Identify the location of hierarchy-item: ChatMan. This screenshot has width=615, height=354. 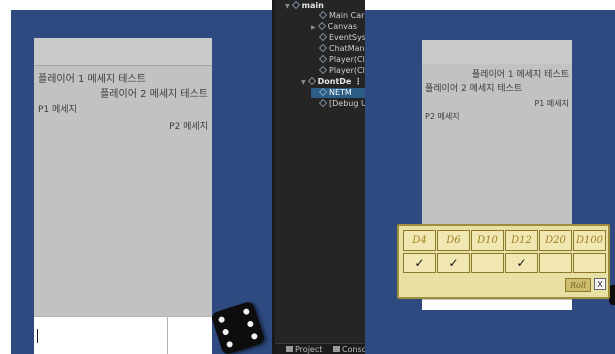
(342, 49).